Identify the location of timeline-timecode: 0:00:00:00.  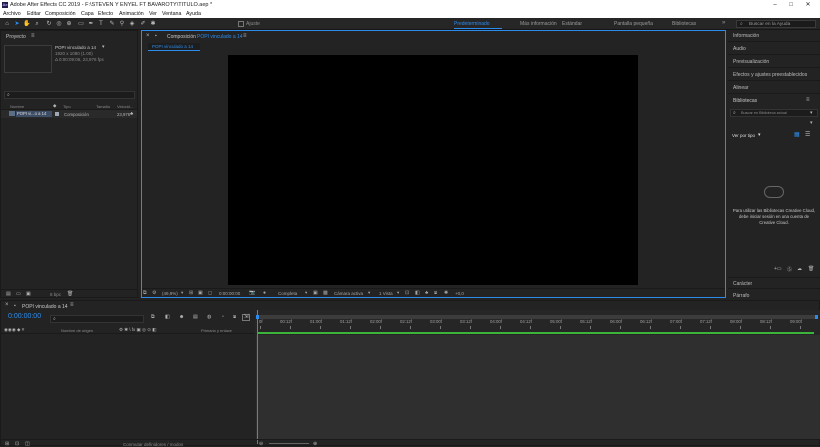
(24, 316).